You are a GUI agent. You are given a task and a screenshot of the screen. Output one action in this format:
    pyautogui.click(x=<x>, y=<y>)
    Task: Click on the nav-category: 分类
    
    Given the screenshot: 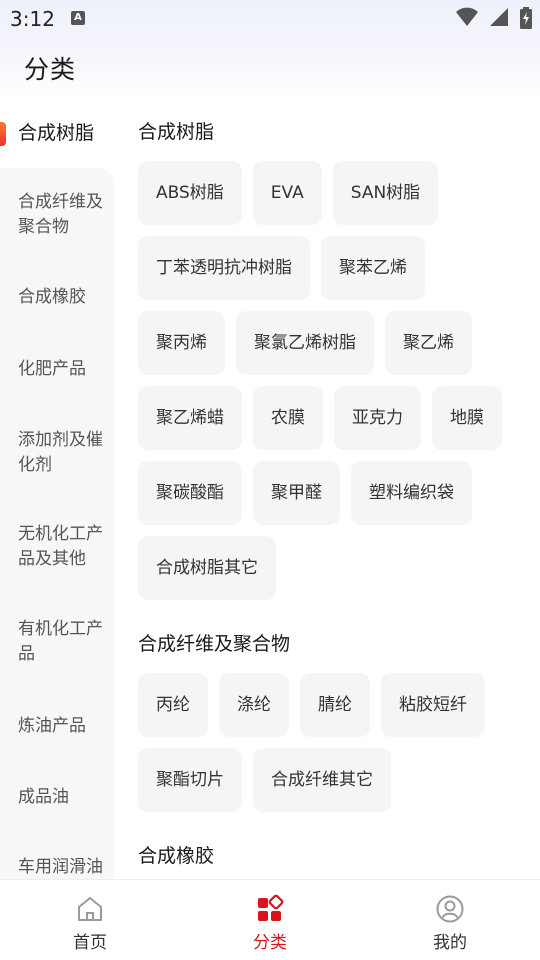 What is the action you would take?
    pyautogui.click(x=270, y=920)
    